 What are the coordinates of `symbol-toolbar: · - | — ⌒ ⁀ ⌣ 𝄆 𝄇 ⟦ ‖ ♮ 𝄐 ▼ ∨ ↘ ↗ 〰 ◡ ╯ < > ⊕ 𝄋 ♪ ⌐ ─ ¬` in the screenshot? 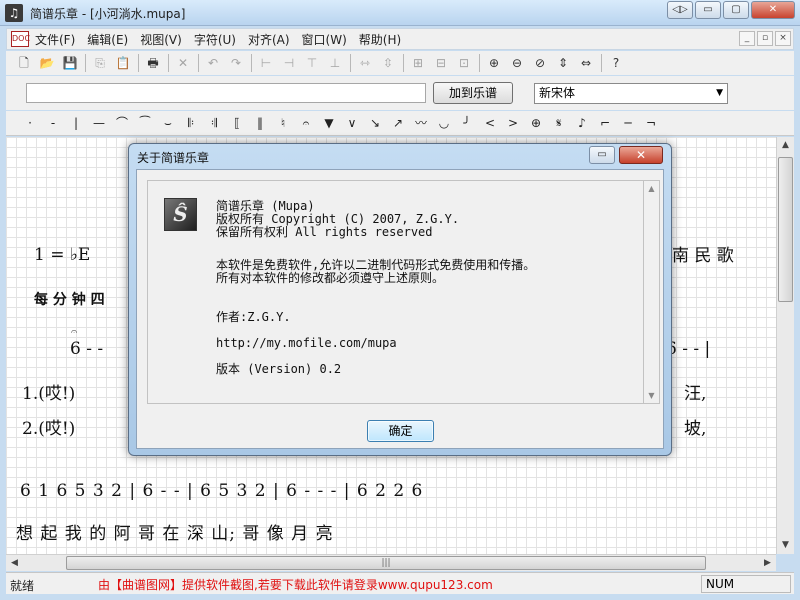 It's located at (400, 123).